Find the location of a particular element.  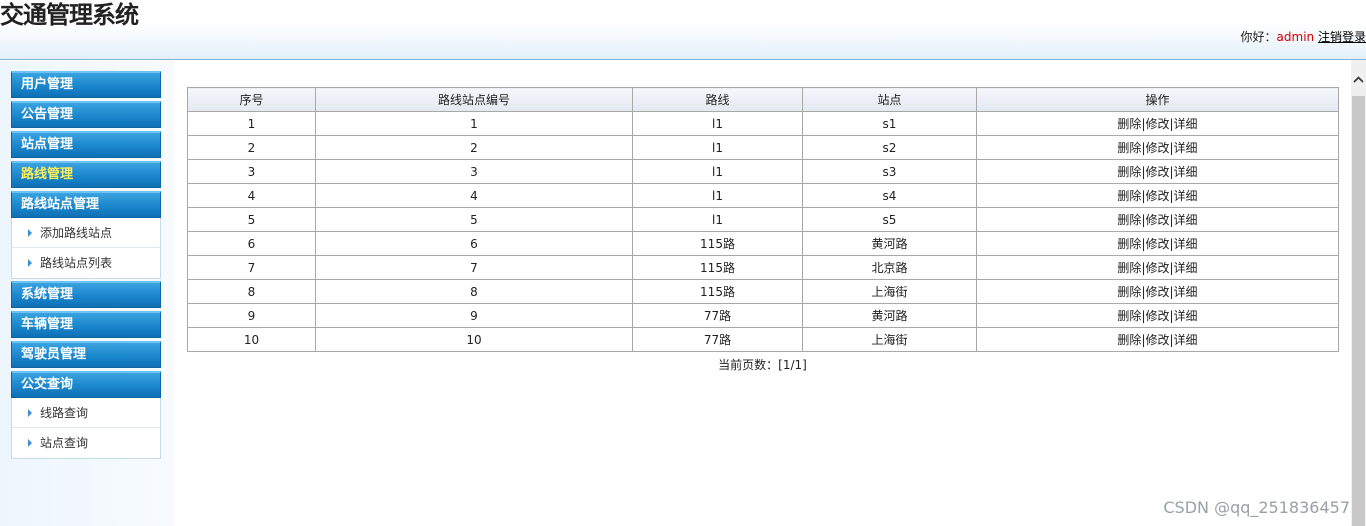

cell-station: s3 is located at coordinates (889, 171).